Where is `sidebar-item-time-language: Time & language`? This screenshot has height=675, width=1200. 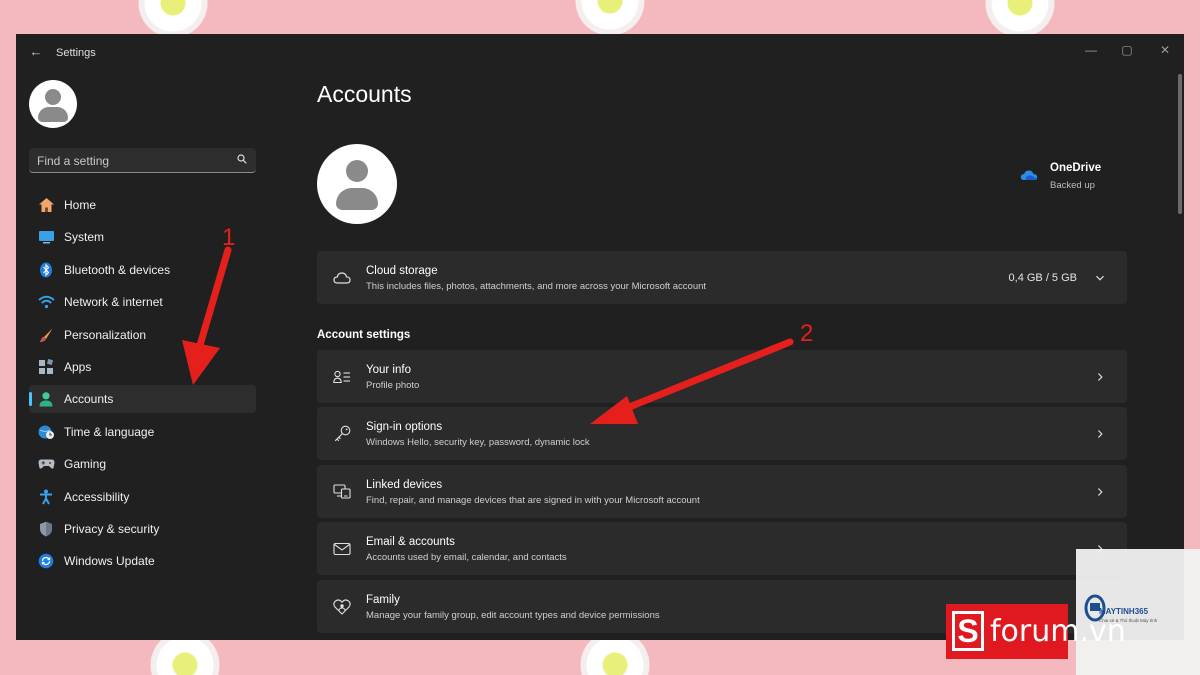 sidebar-item-time-language: Time & language is located at coordinates (142, 432).